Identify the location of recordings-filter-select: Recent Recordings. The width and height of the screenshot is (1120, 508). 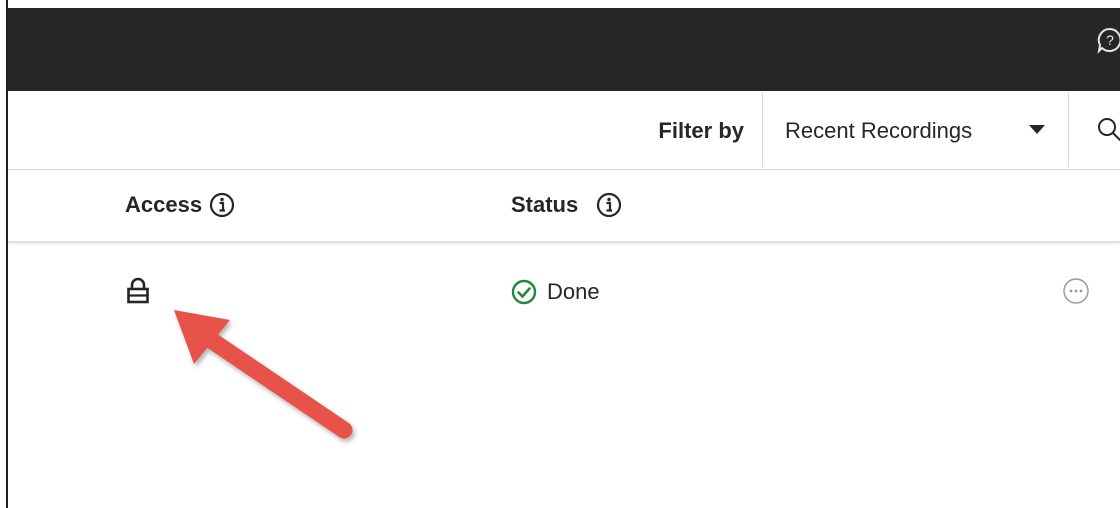
(915, 130).